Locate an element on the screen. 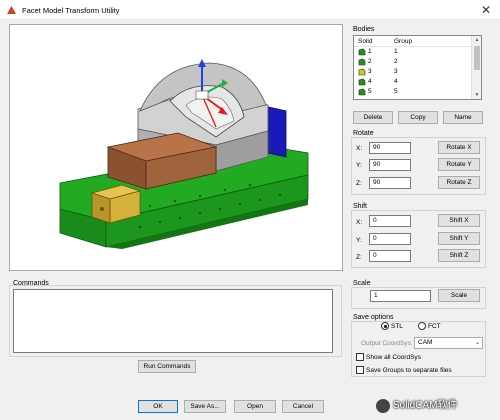  list-item: 3 3 is located at coordinates (413, 72).